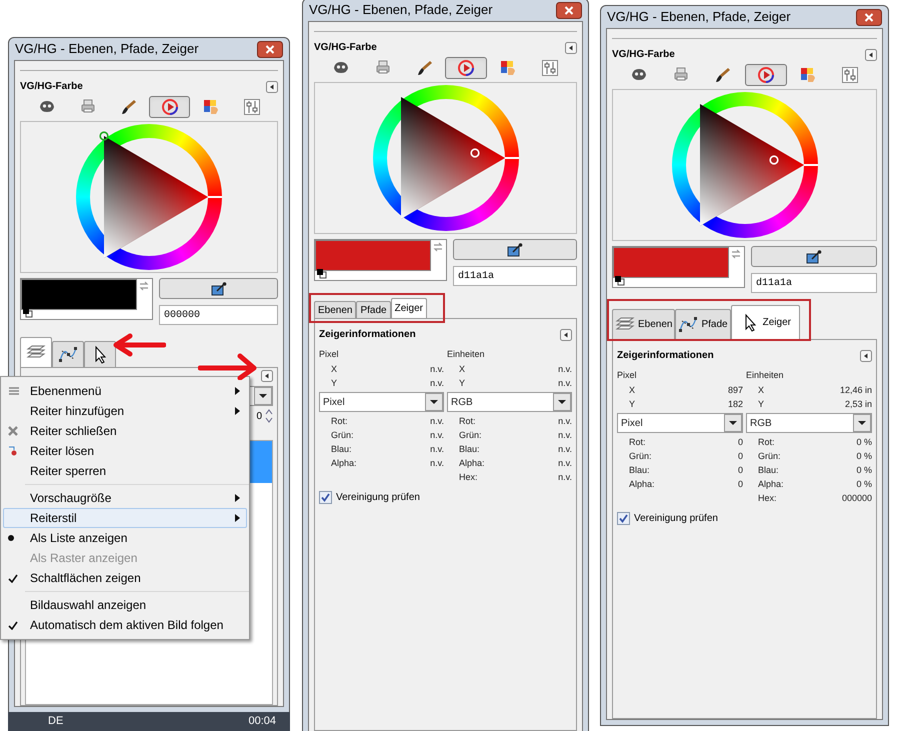 This screenshot has width=900, height=731. What do you see at coordinates (125, 605) in the screenshot?
I see `menu-item: Bildauswahl anzeigen` at bounding box center [125, 605].